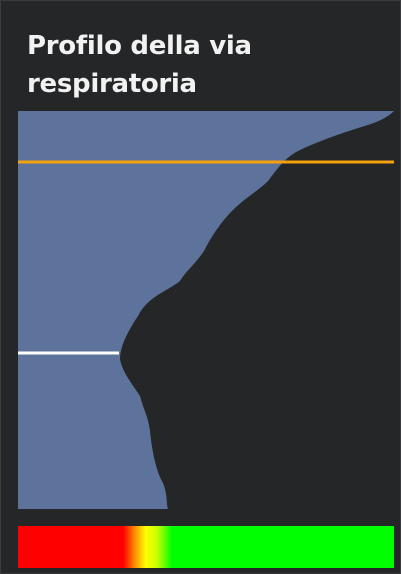 The image size is (401, 574). What do you see at coordinates (139, 65) in the screenshot?
I see `panel-title: Profilo della via respiratoria` at bounding box center [139, 65].